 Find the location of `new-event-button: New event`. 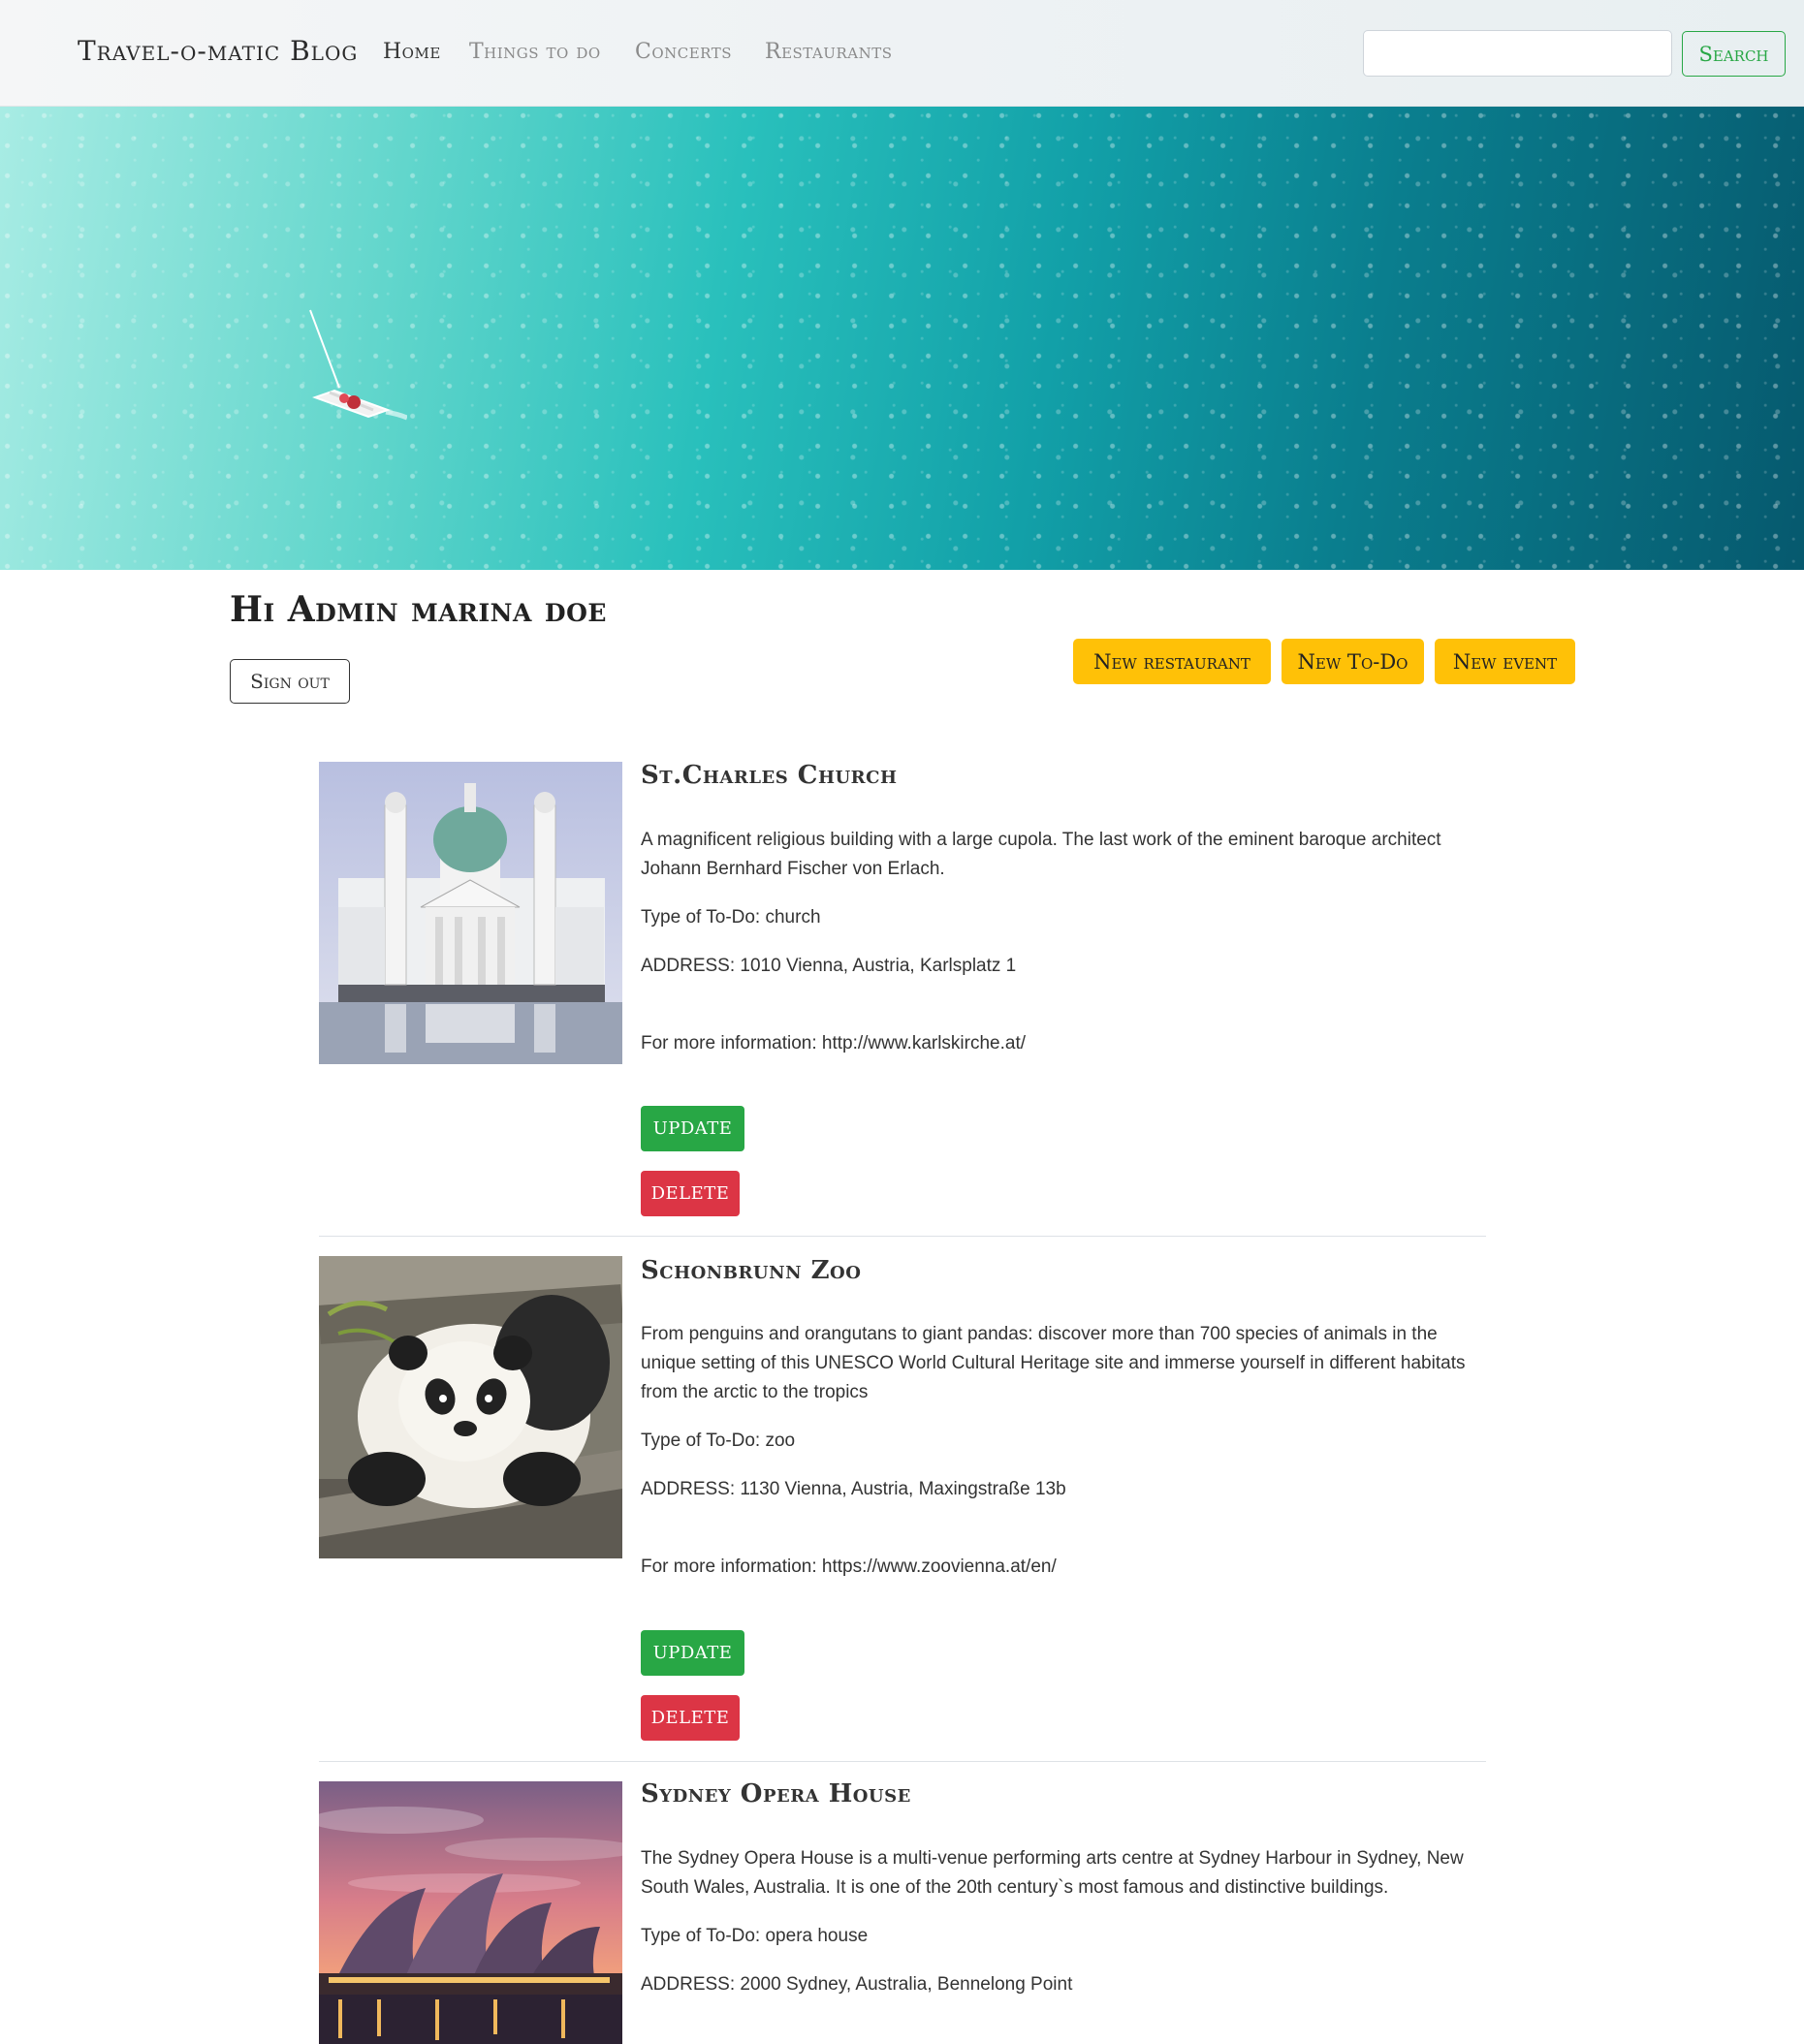

new-event-button: New event is located at coordinates (1505, 661).